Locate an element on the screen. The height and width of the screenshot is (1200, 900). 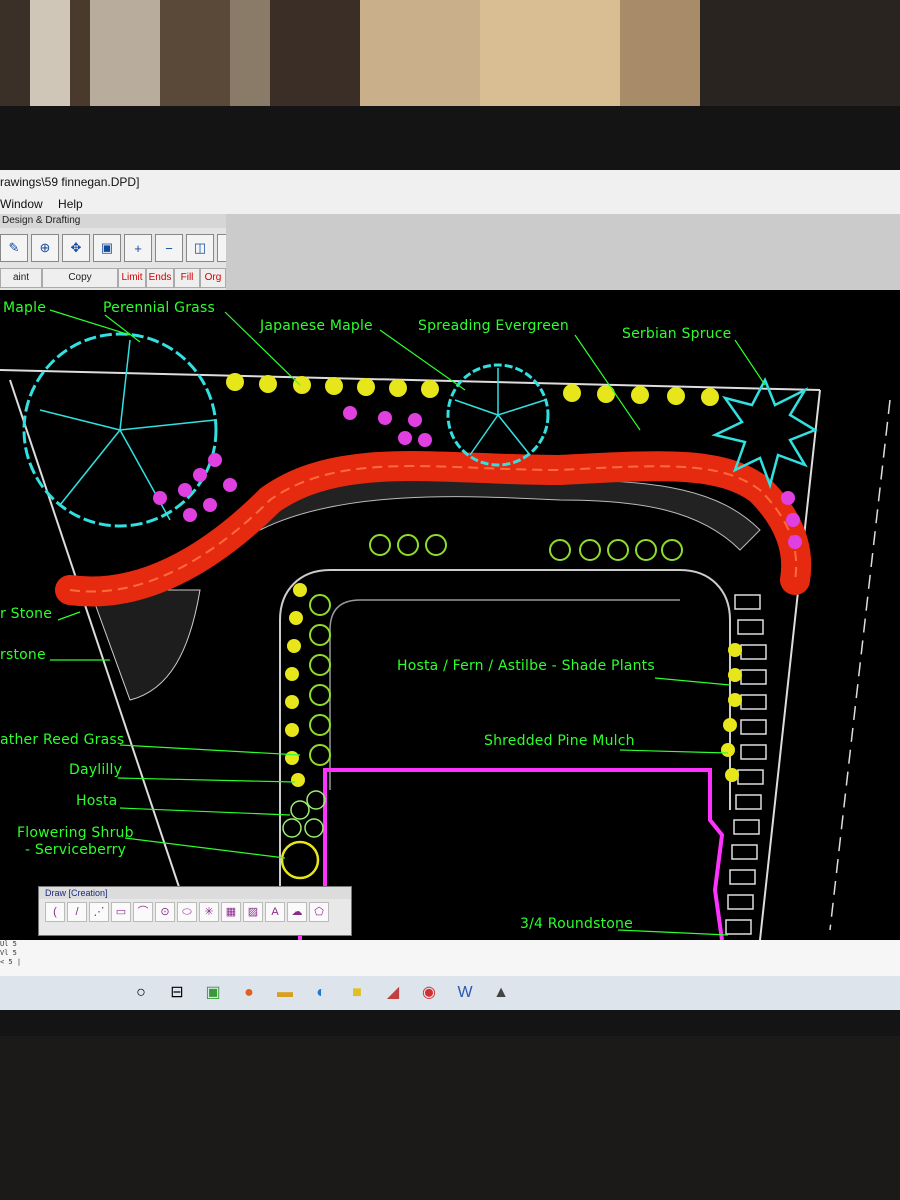
org-label: Org is located at coordinates (213, 278).